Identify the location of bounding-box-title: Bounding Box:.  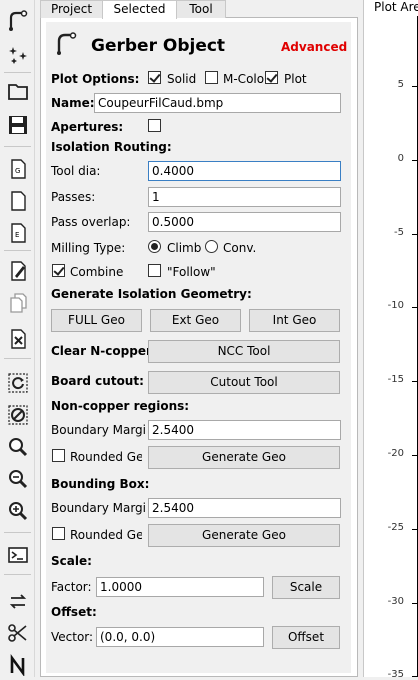
(100, 484).